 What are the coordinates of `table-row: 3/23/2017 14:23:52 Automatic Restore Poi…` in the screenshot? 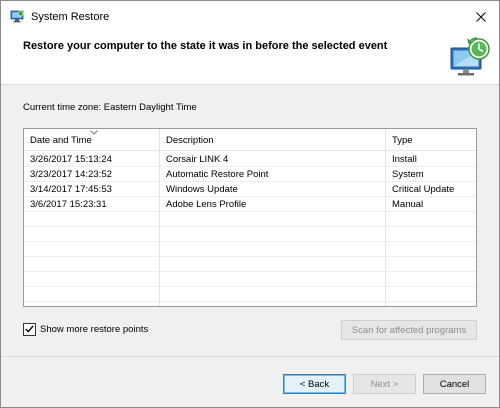 It's located at (250, 174).